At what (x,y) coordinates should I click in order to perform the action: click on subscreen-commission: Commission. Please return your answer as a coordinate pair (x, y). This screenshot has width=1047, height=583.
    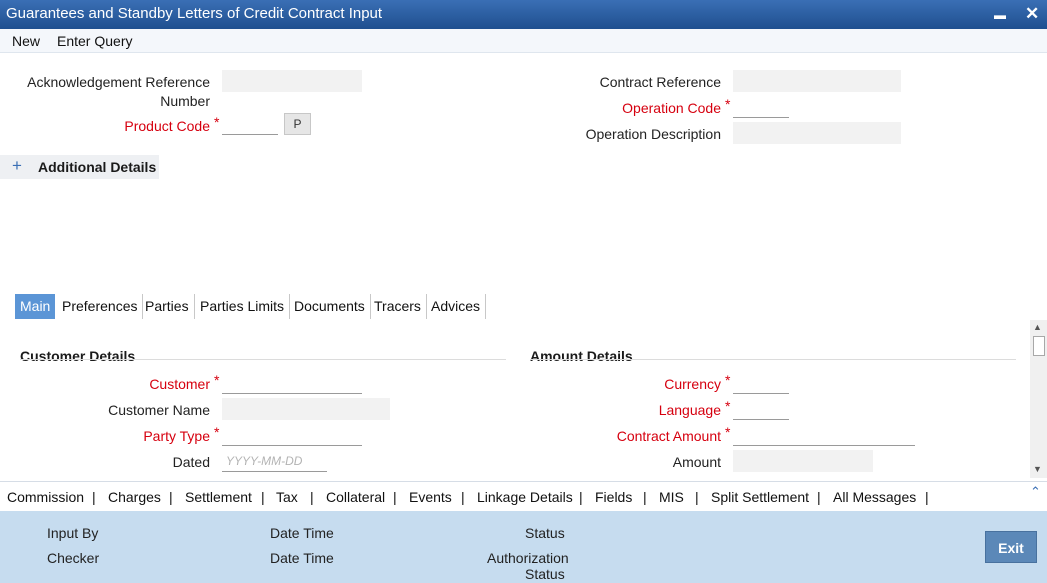
    Looking at the image, I should click on (45, 497).